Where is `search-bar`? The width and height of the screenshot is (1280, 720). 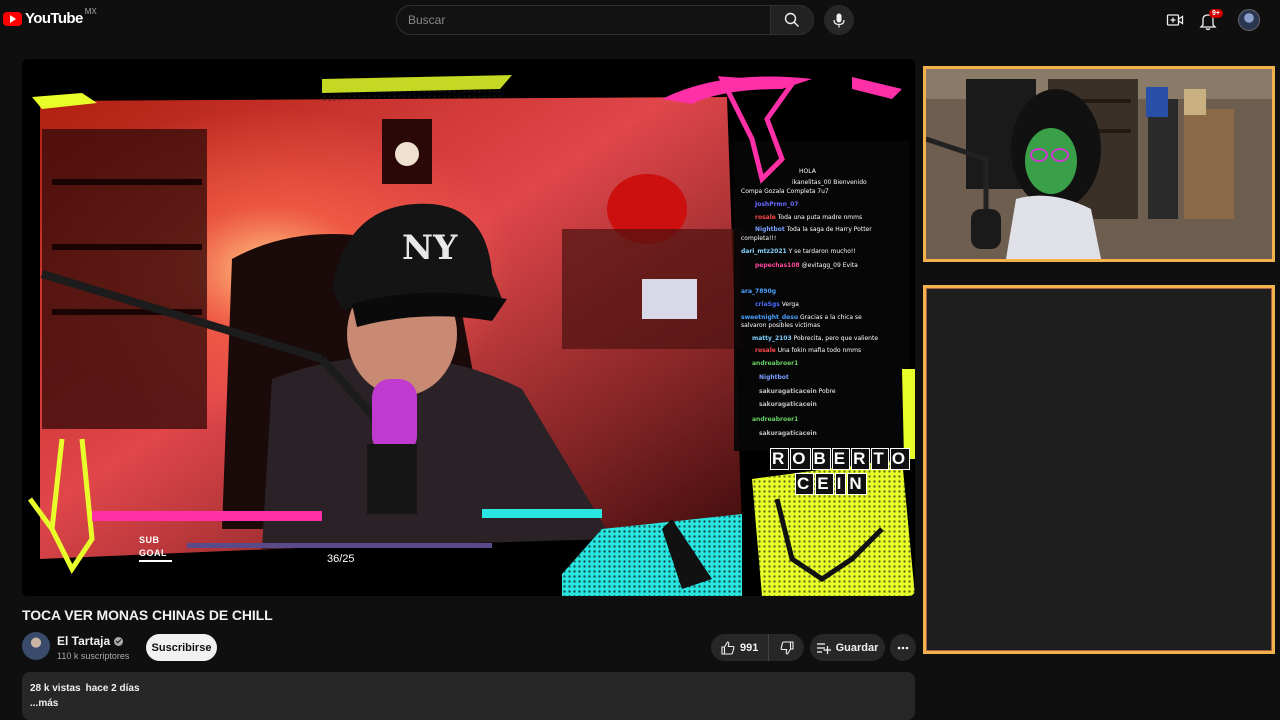 search-bar is located at coordinates (605, 20).